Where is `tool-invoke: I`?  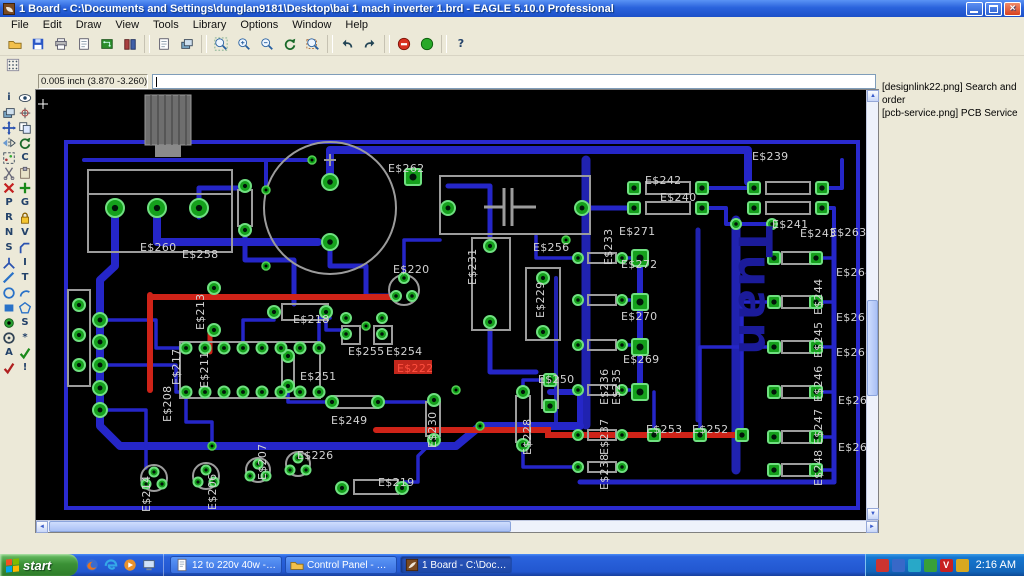 tool-invoke: I is located at coordinates (25, 262).